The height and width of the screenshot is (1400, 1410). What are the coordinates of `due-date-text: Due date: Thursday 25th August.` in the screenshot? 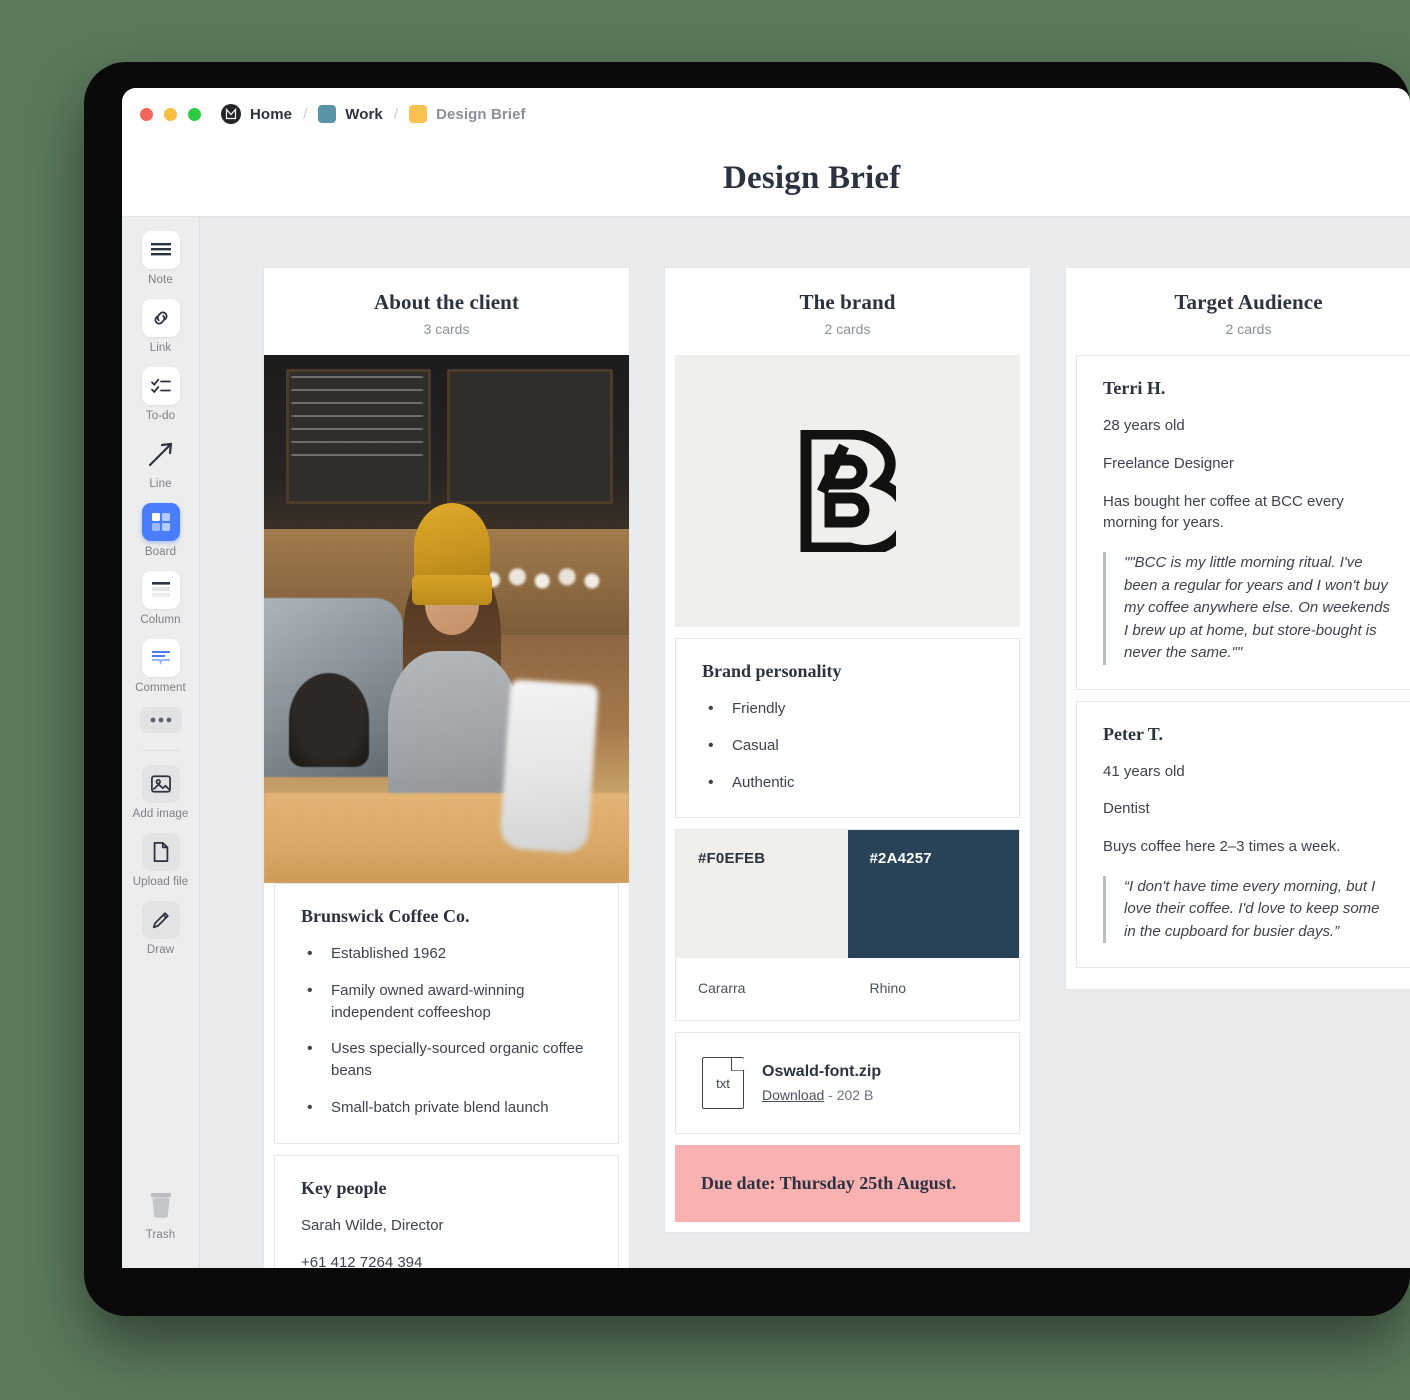 It's located at (829, 1183).